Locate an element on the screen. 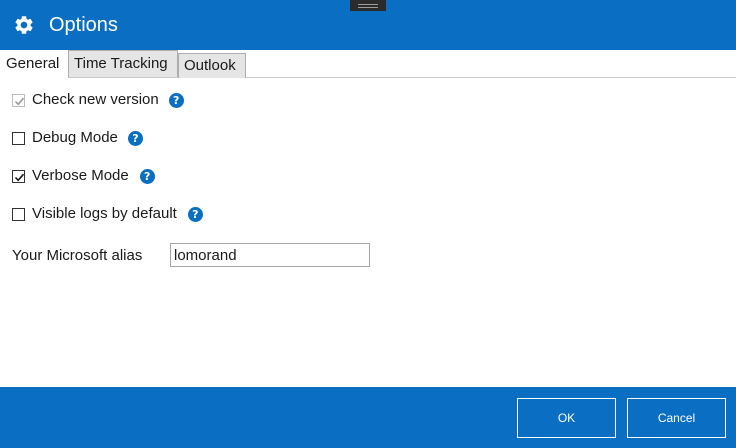  check-new-version-label: Check new version is located at coordinates (95, 99).